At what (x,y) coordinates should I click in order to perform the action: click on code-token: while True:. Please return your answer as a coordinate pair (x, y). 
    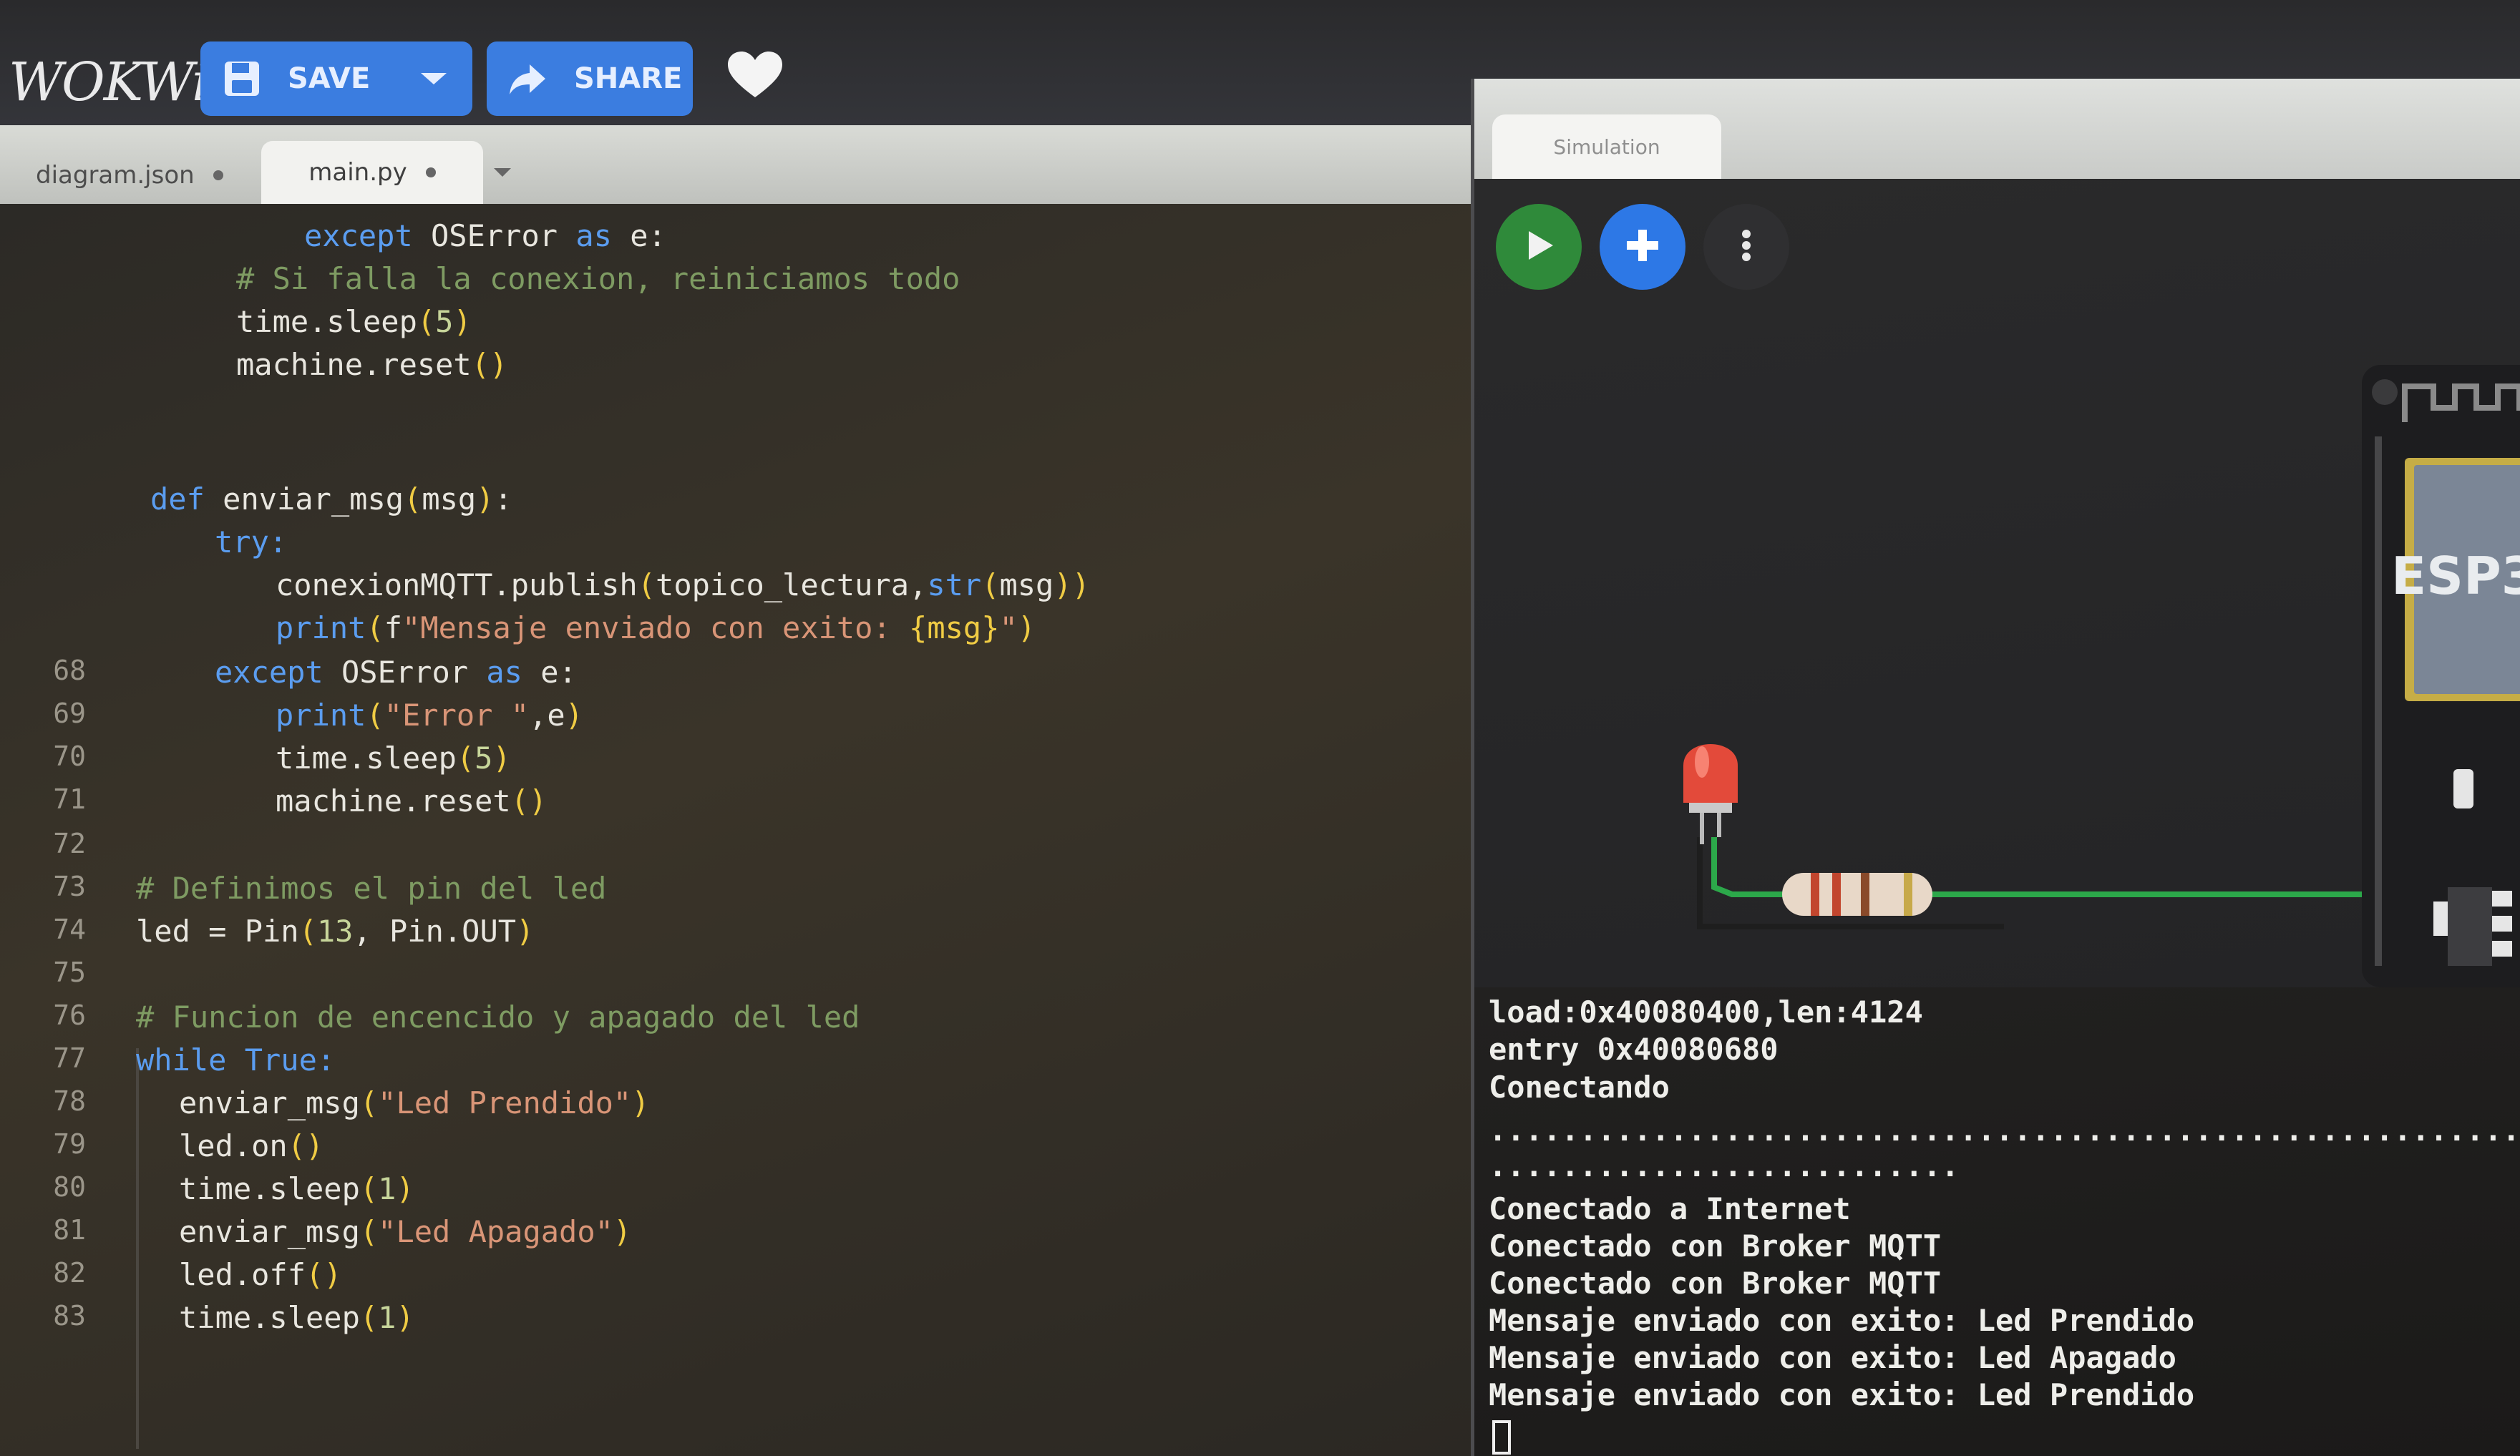
    Looking at the image, I should click on (236, 1060).